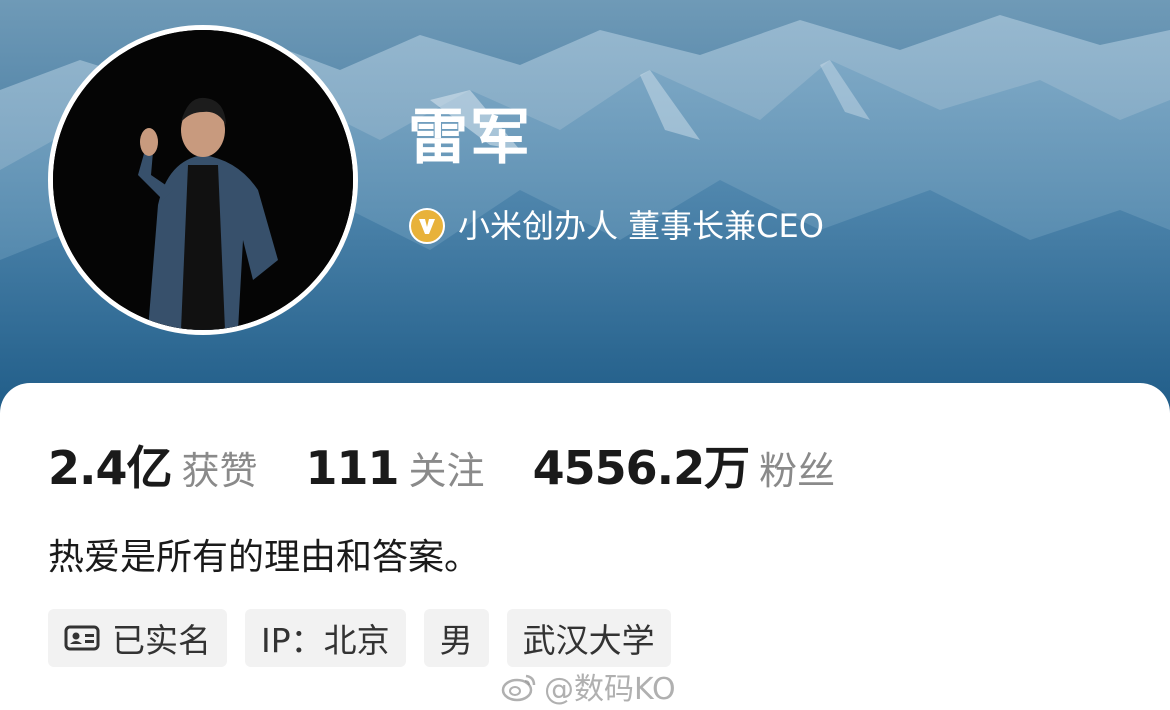 The image size is (1170, 710). Describe the element at coordinates (161, 640) in the screenshot. I see `tag-real-name-label: 已实名` at that location.